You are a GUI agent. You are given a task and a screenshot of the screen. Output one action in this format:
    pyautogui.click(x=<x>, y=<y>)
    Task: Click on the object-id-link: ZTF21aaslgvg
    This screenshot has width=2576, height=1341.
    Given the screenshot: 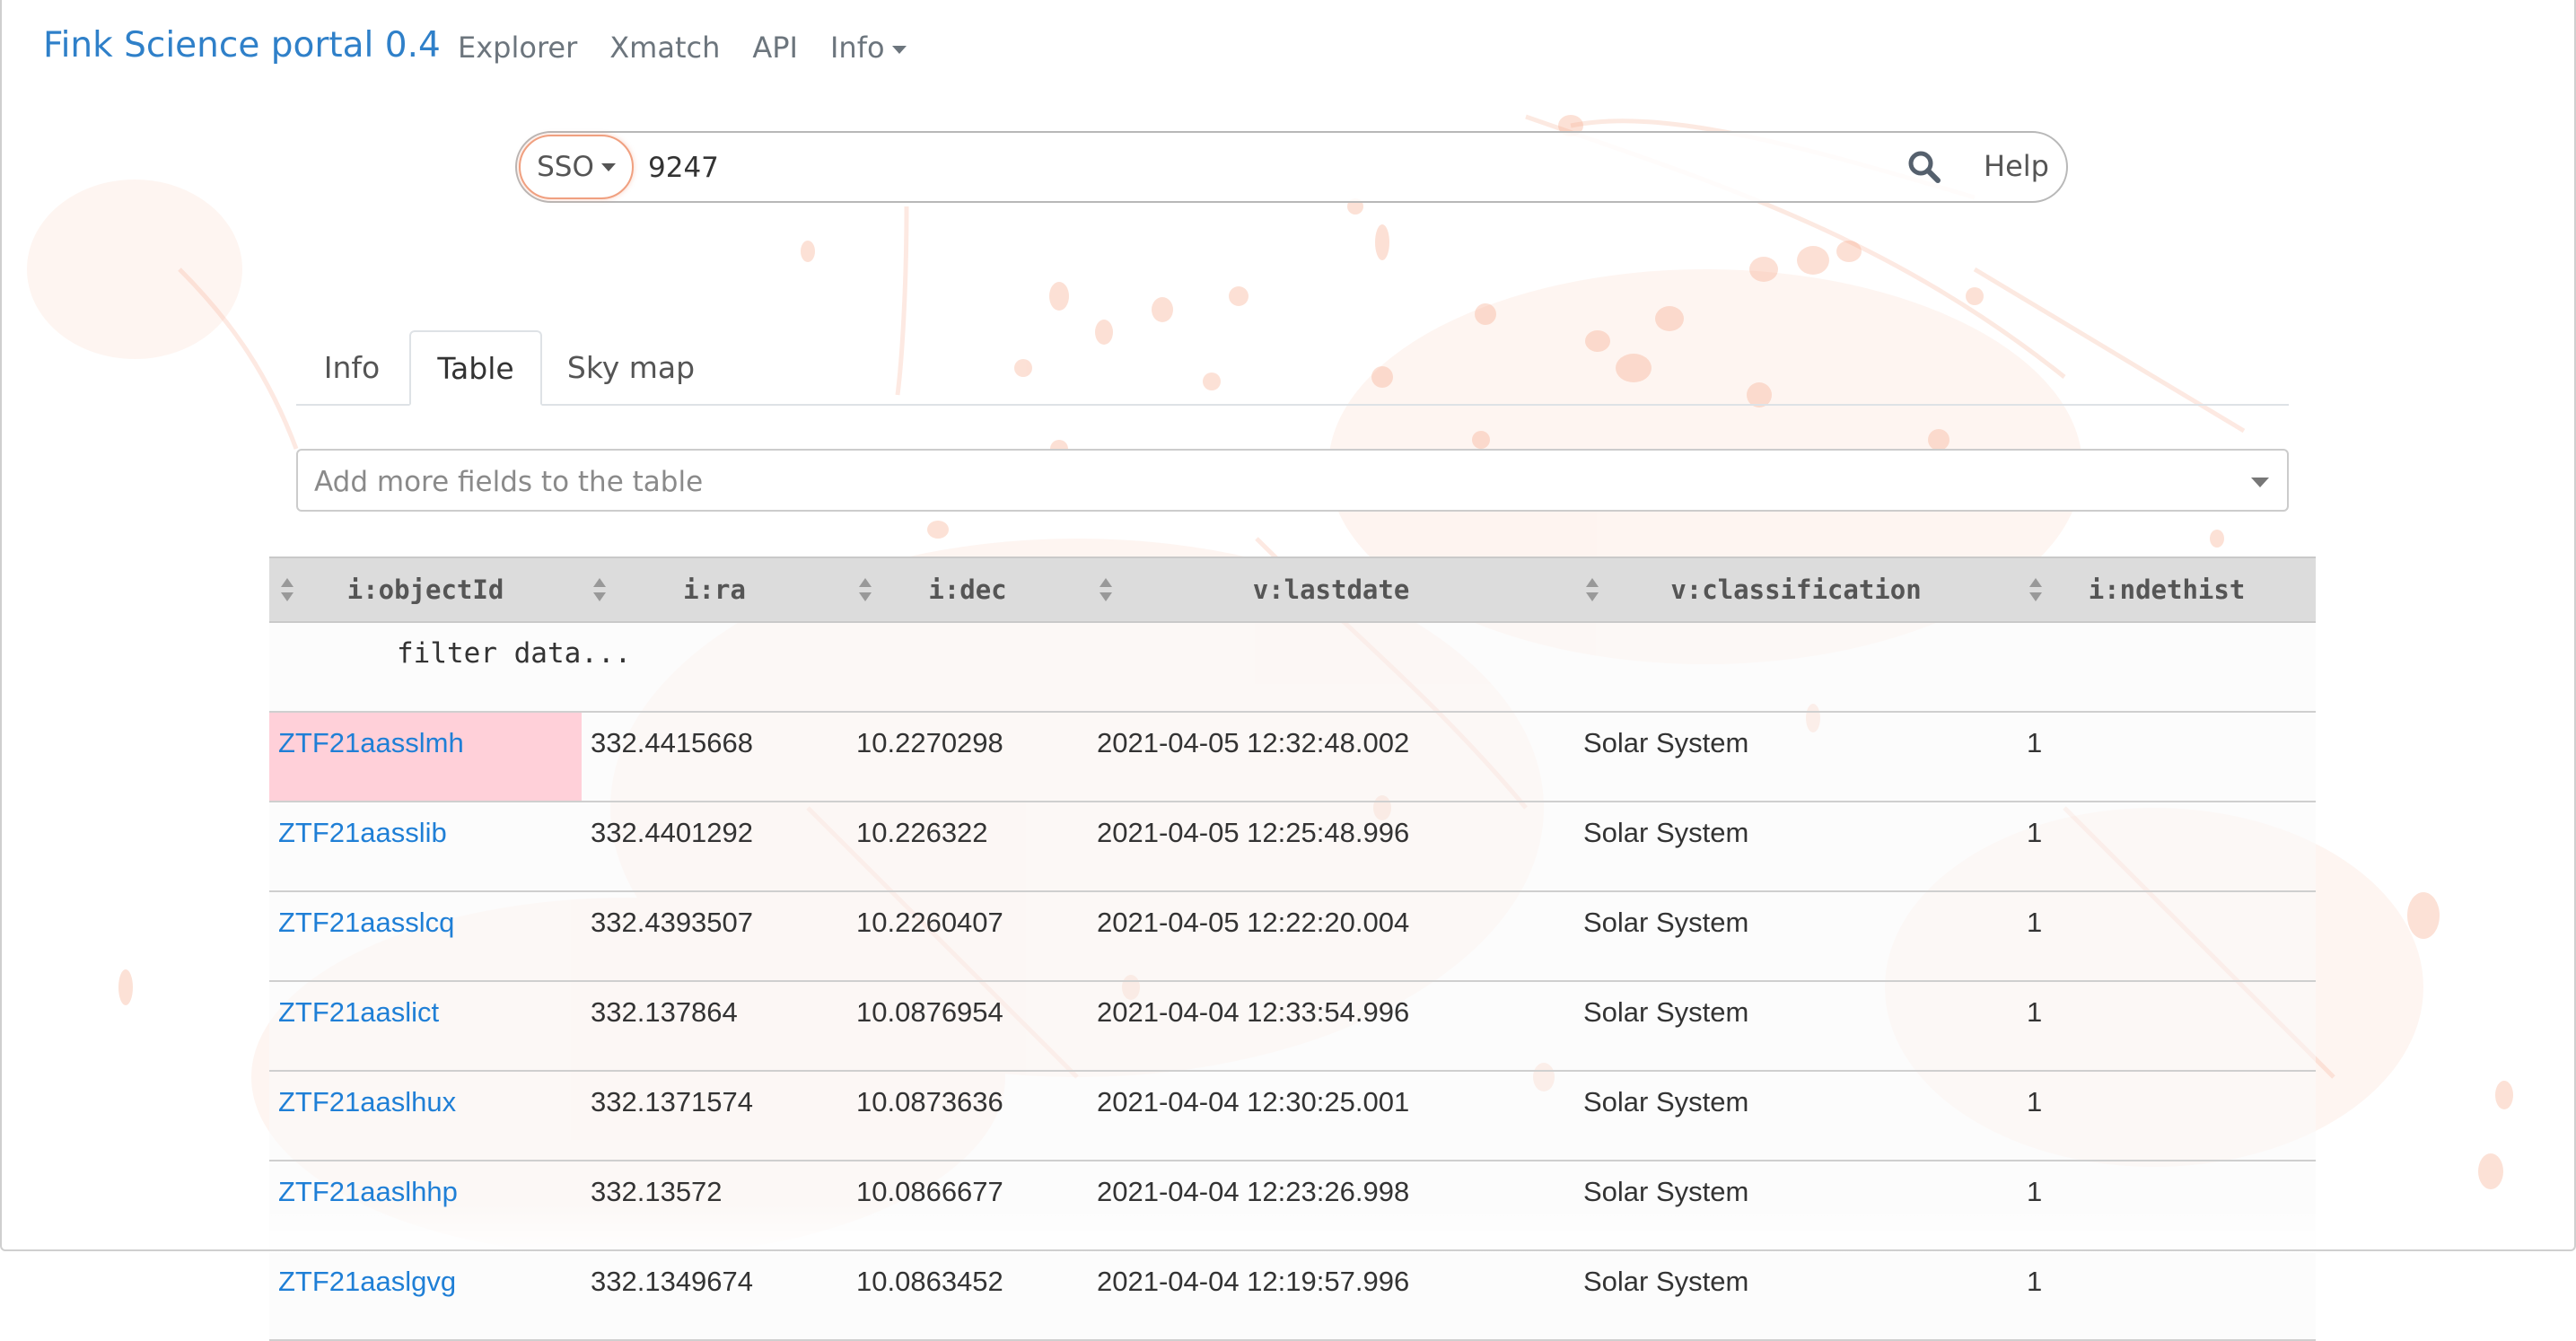 What is the action you would take?
    pyautogui.click(x=425, y=1295)
    